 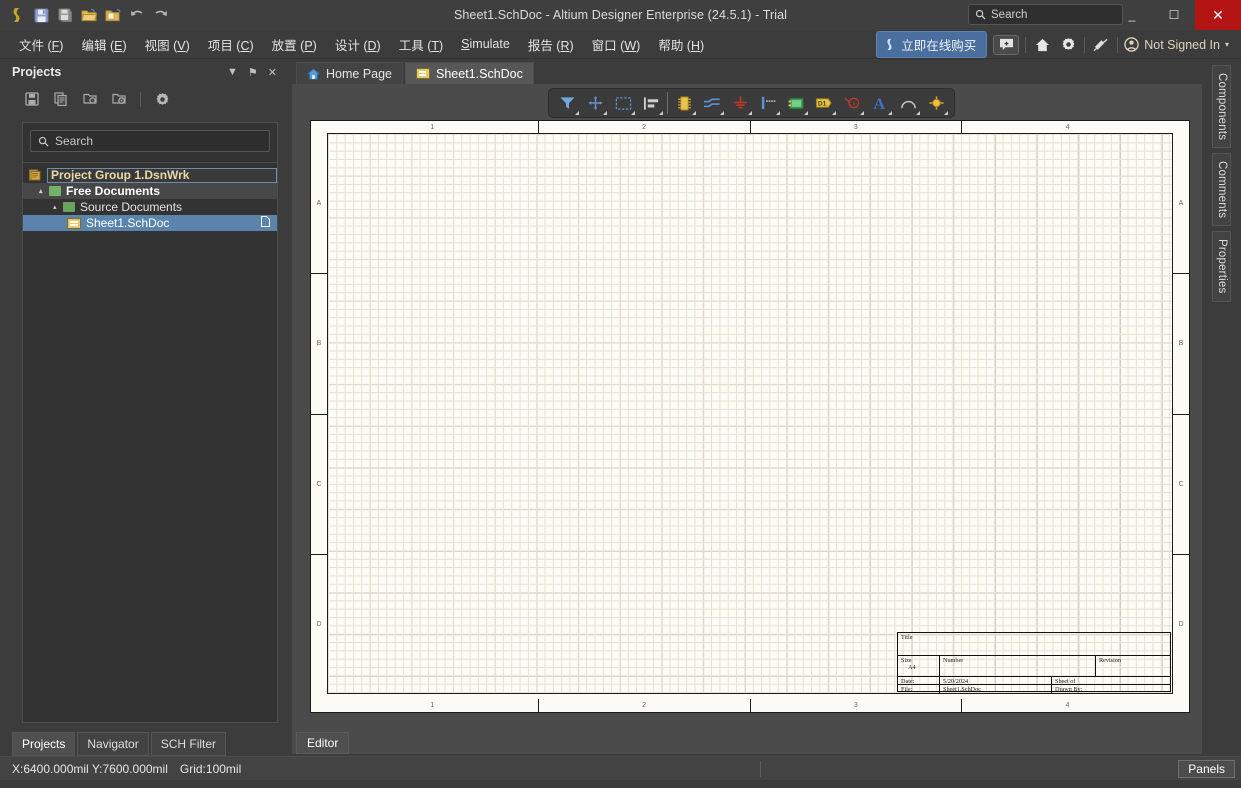 I want to click on place-sheet-symbol-icon, so click(x=796, y=103).